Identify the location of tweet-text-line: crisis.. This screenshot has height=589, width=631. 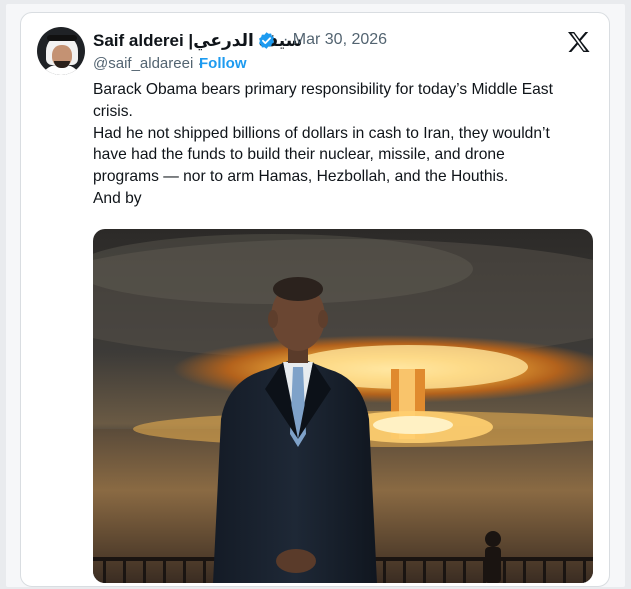
(113, 111).